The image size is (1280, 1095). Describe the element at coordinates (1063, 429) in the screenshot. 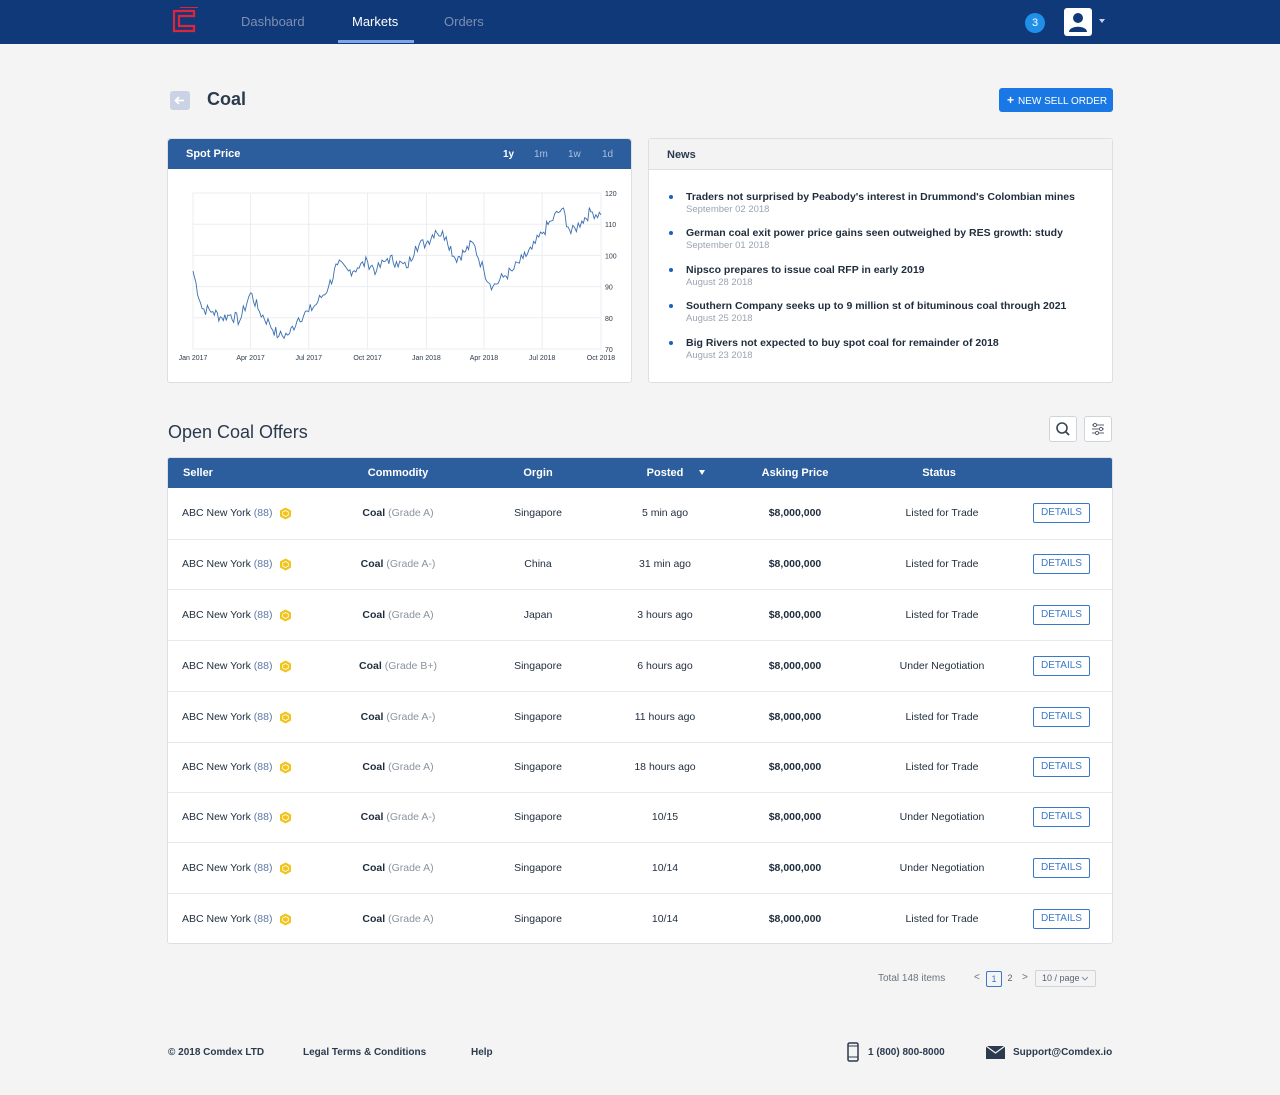

I see `search-button` at that location.